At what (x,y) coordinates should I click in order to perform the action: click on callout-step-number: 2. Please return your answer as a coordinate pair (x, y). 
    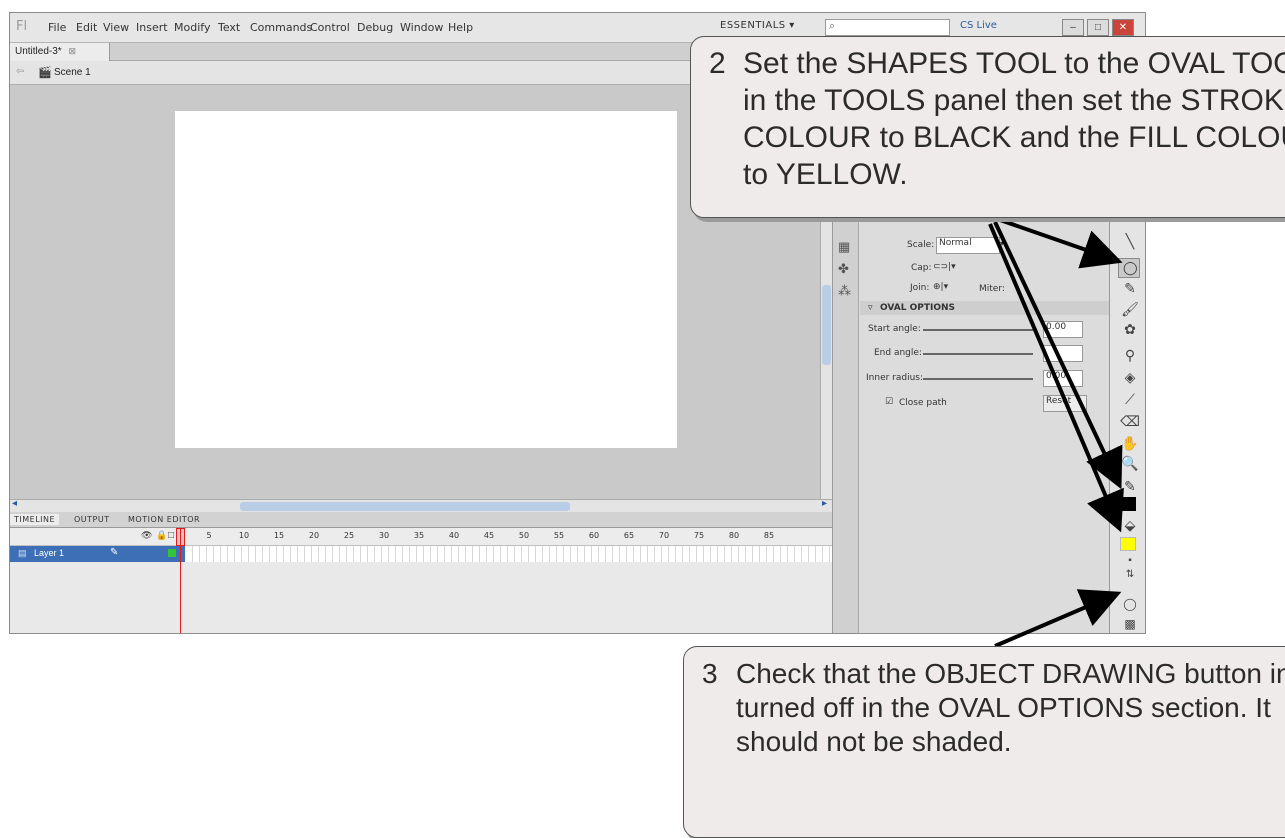
    Looking at the image, I should click on (717, 63).